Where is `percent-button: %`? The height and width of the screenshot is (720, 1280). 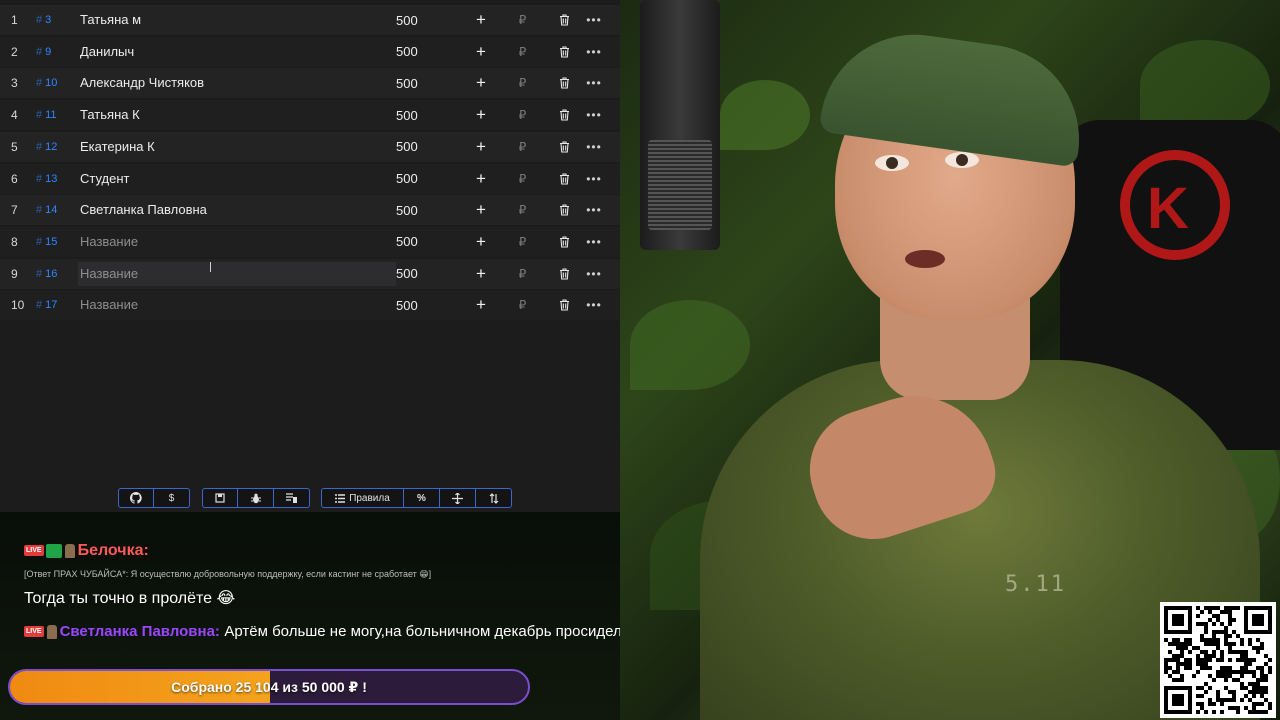 percent-button: % is located at coordinates (422, 498).